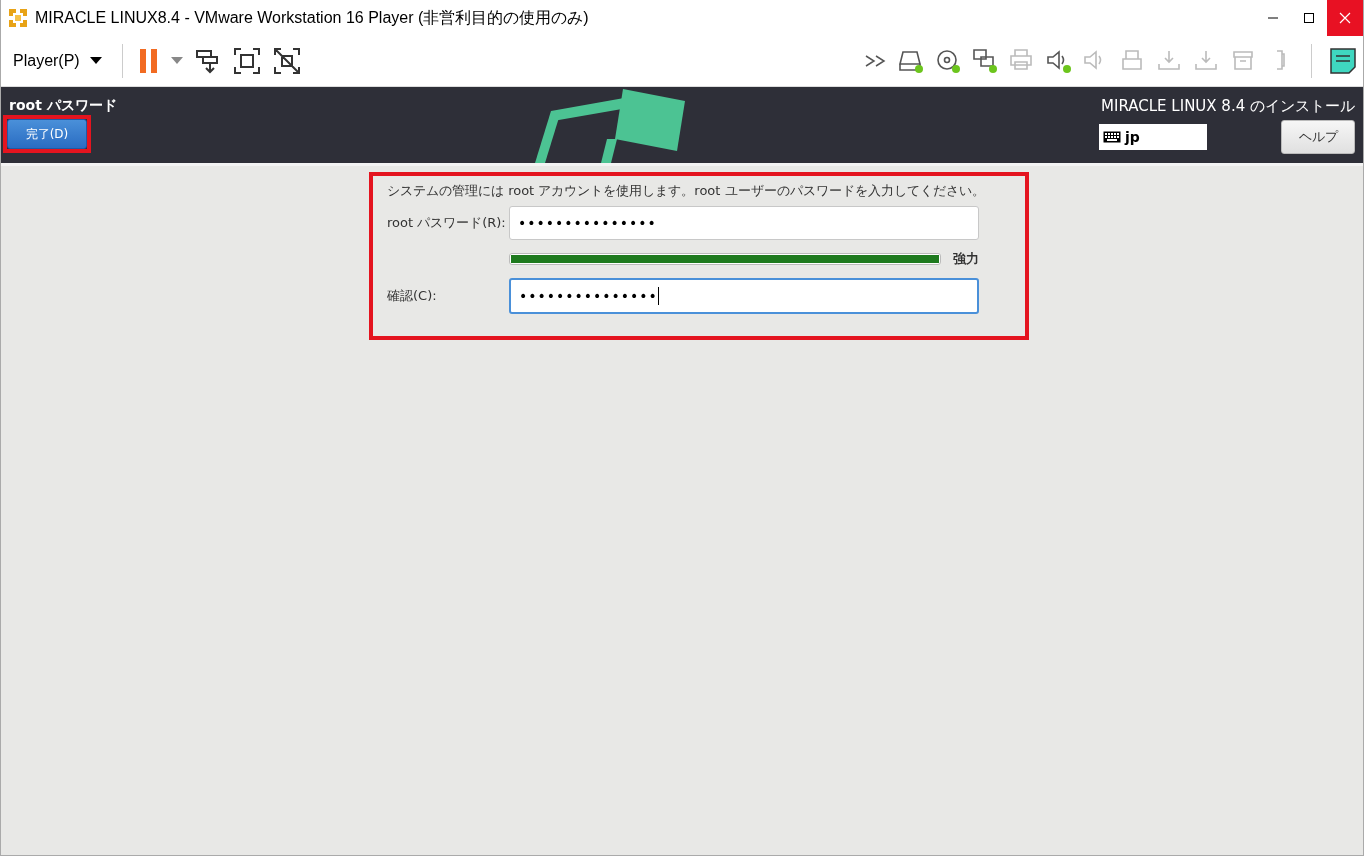 This screenshot has height=856, width=1364. I want to click on player-menu: Player(P), so click(57, 61).